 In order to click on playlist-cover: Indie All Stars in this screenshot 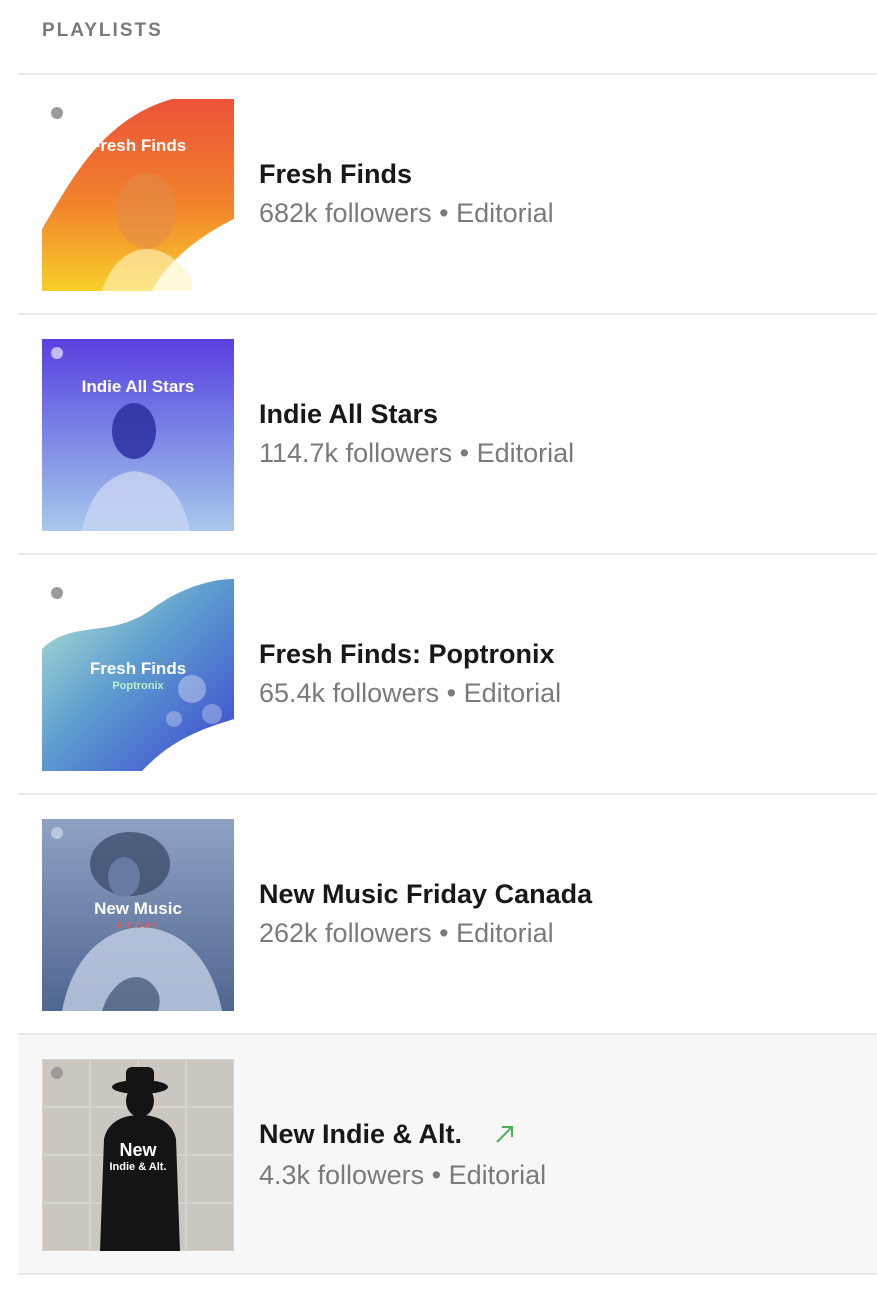, I will do `click(138, 435)`.